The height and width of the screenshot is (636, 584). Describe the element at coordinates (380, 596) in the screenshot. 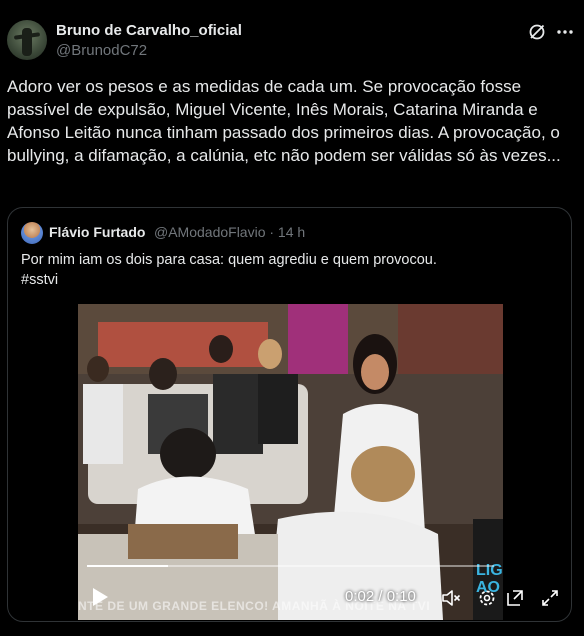

I see `video-time: 0:02 / 0:10` at that location.